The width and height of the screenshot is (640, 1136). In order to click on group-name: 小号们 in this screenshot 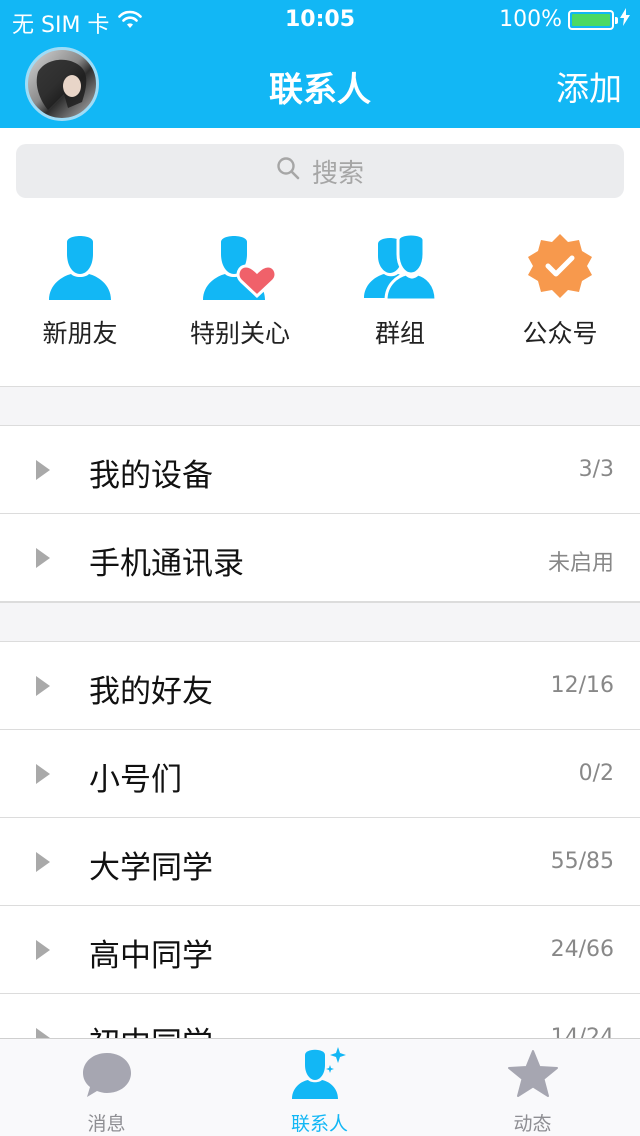, I will do `click(135, 780)`.